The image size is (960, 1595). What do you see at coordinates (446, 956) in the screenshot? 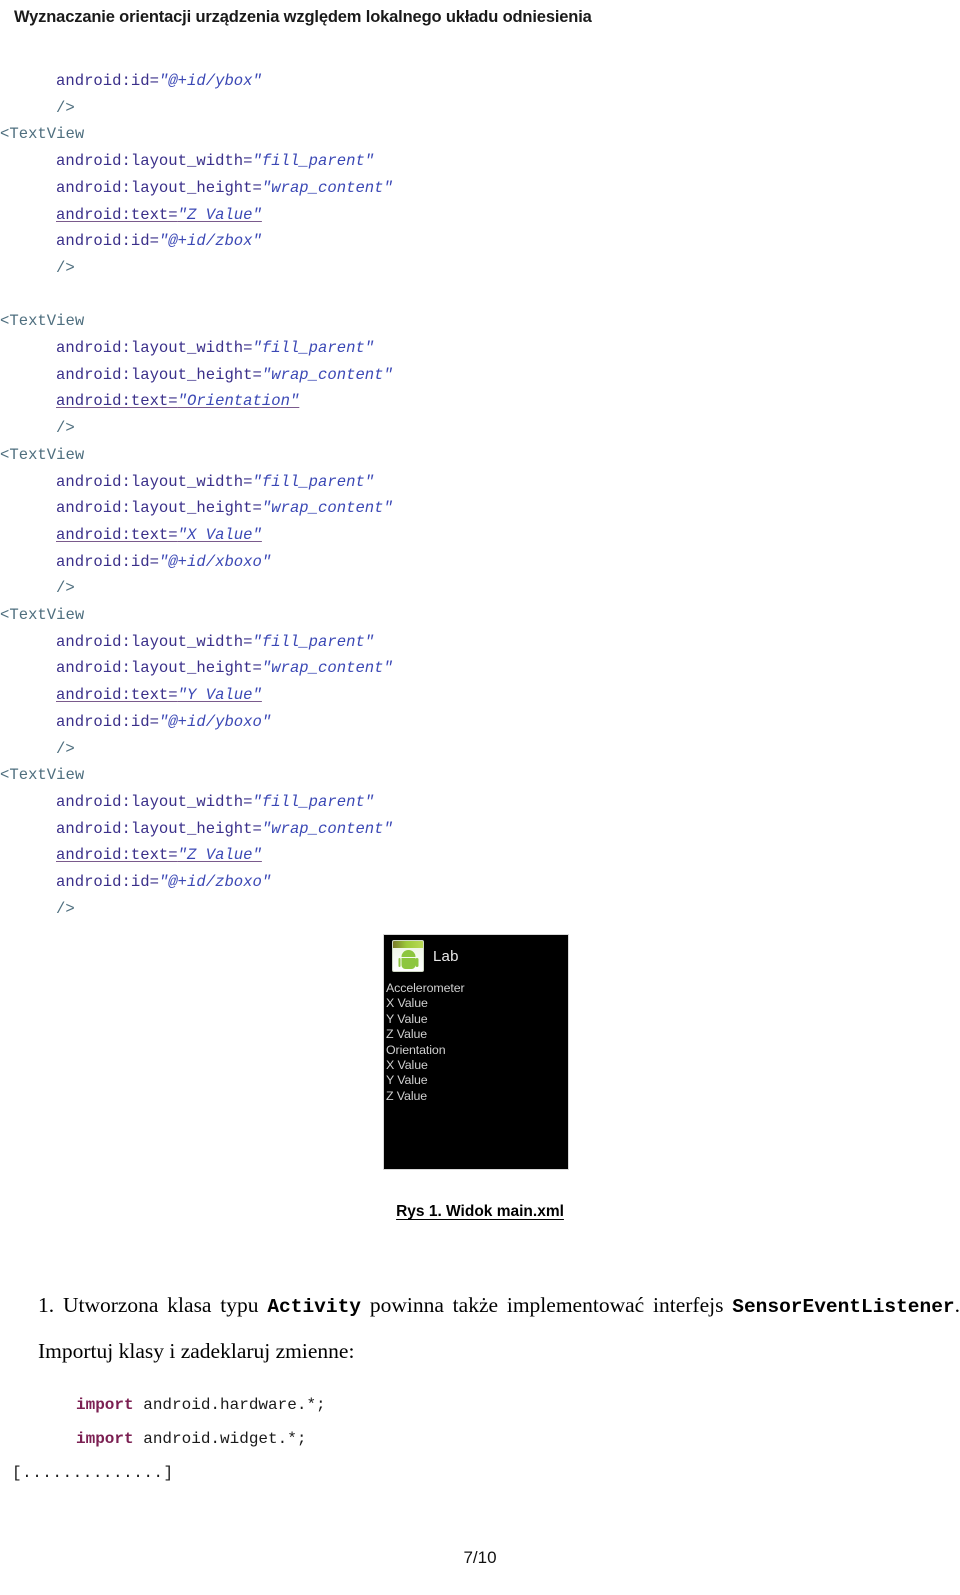
I see `emulator-app-title: Lab` at bounding box center [446, 956].